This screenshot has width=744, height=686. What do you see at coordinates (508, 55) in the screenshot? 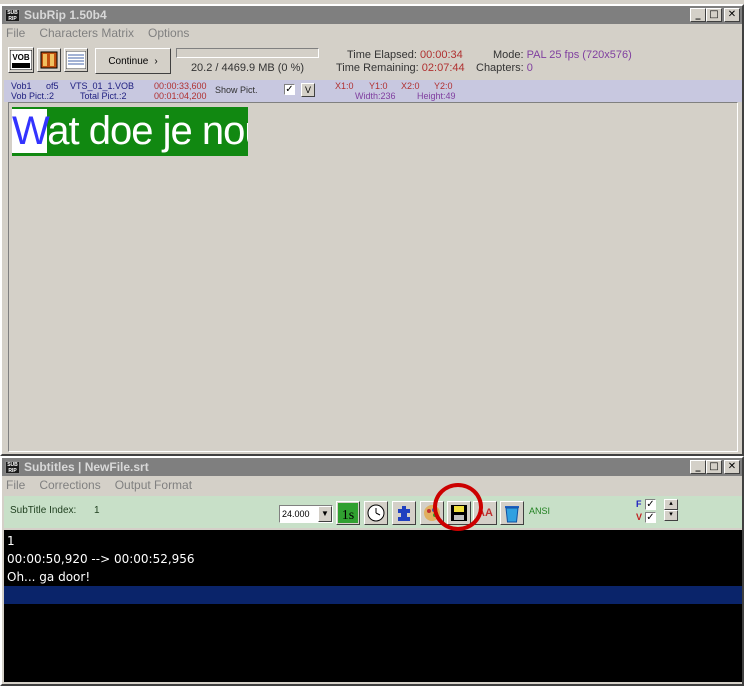
I see `mode-label: Mode:` at bounding box center [508, 55].